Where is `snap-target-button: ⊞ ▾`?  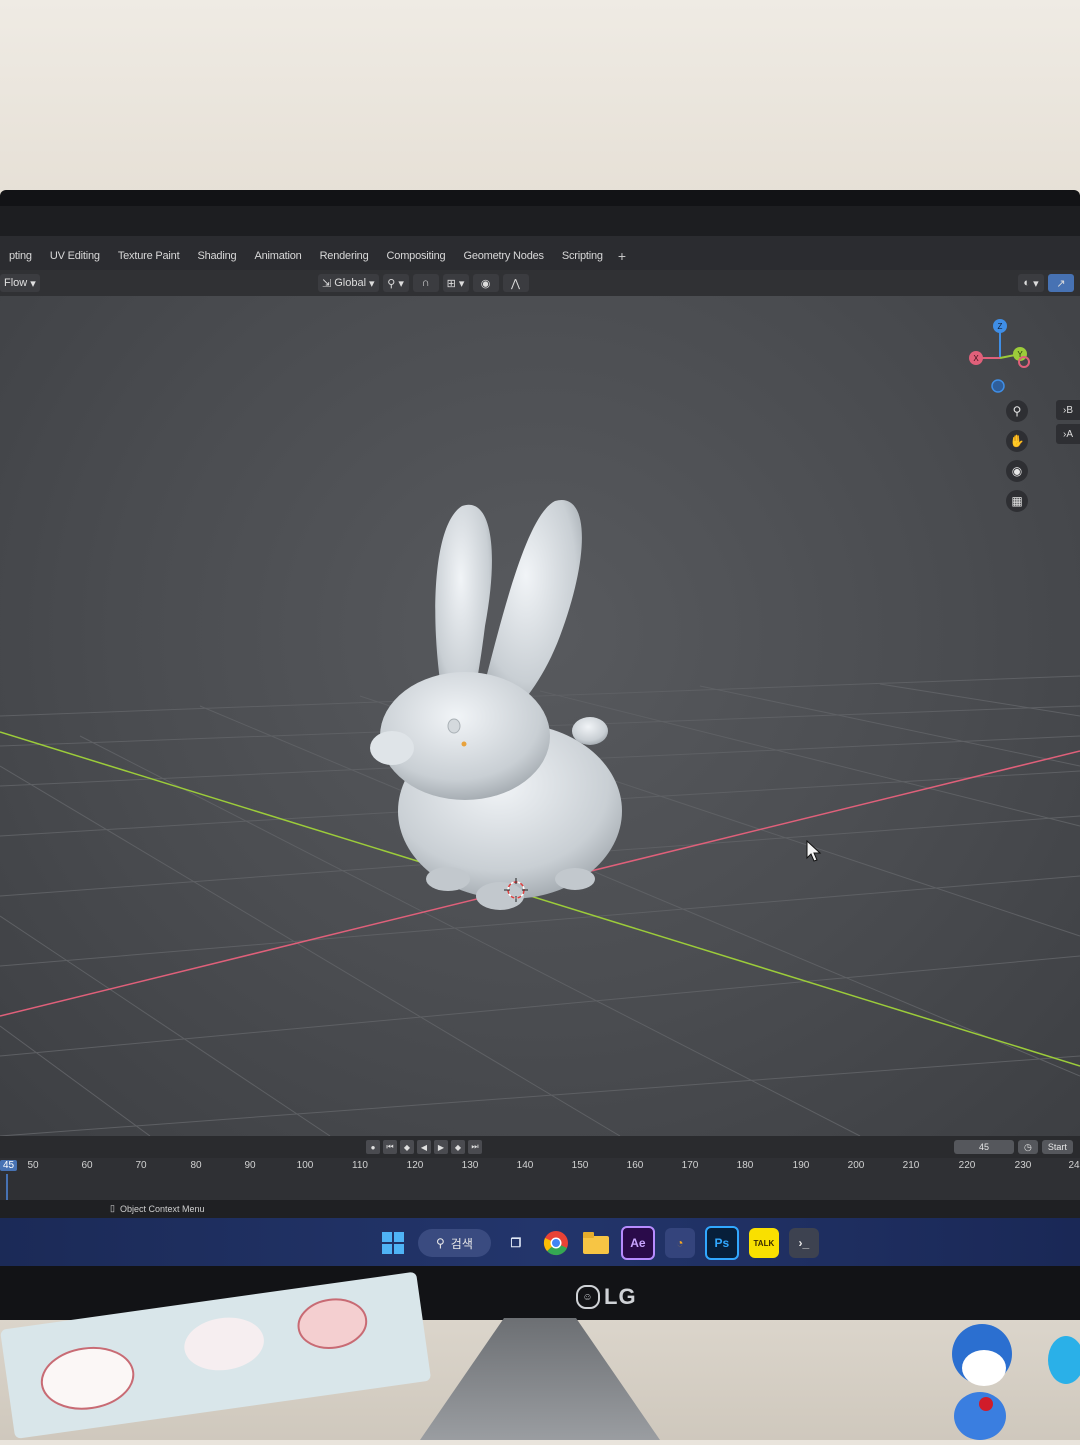
snap-target-button: ⊞ ▾ is located at coordinates (455, 283).